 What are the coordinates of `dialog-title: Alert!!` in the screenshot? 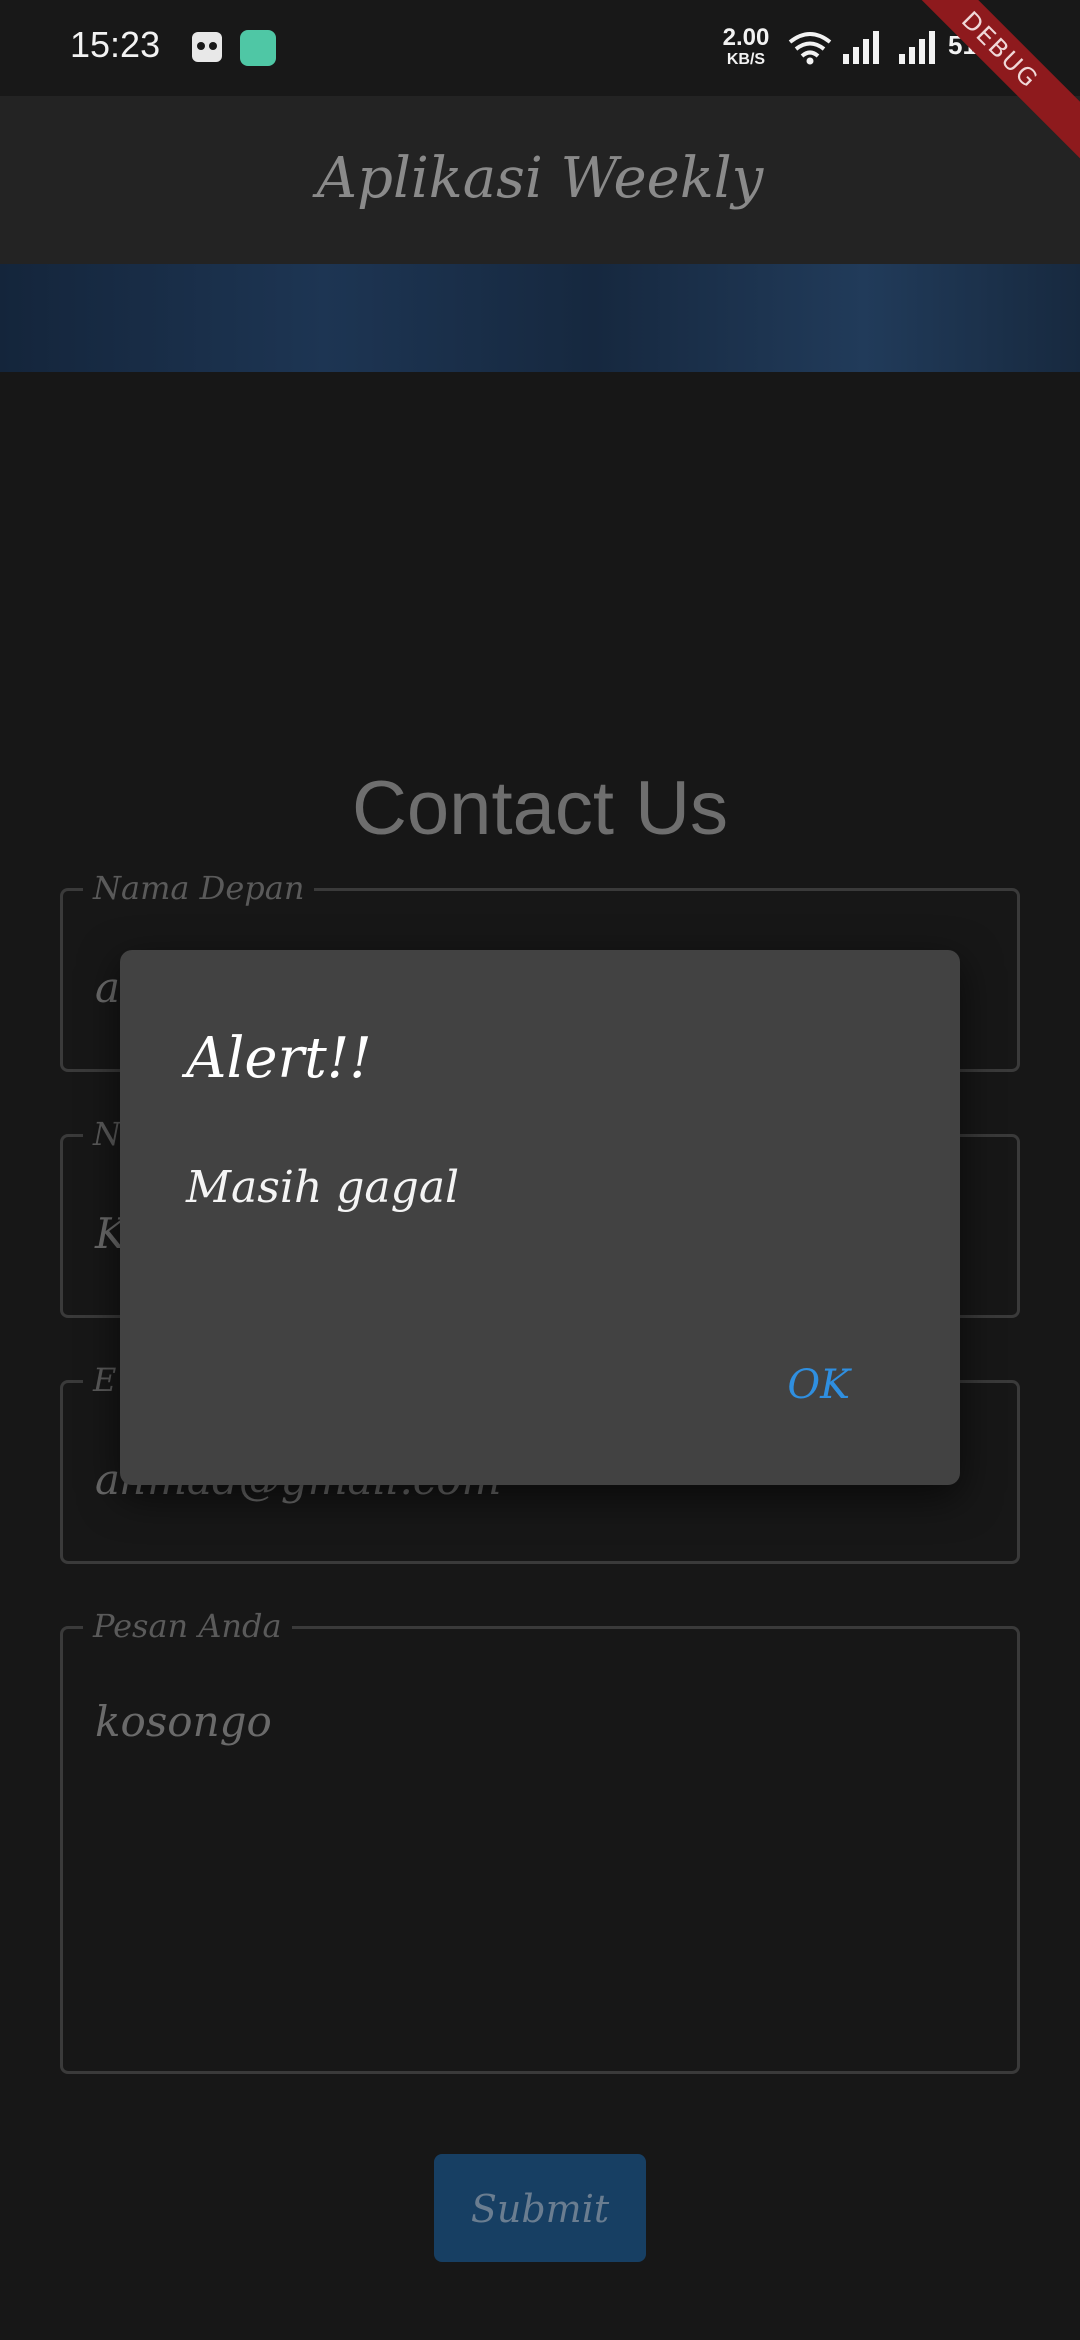 It's located at (279, 1058).